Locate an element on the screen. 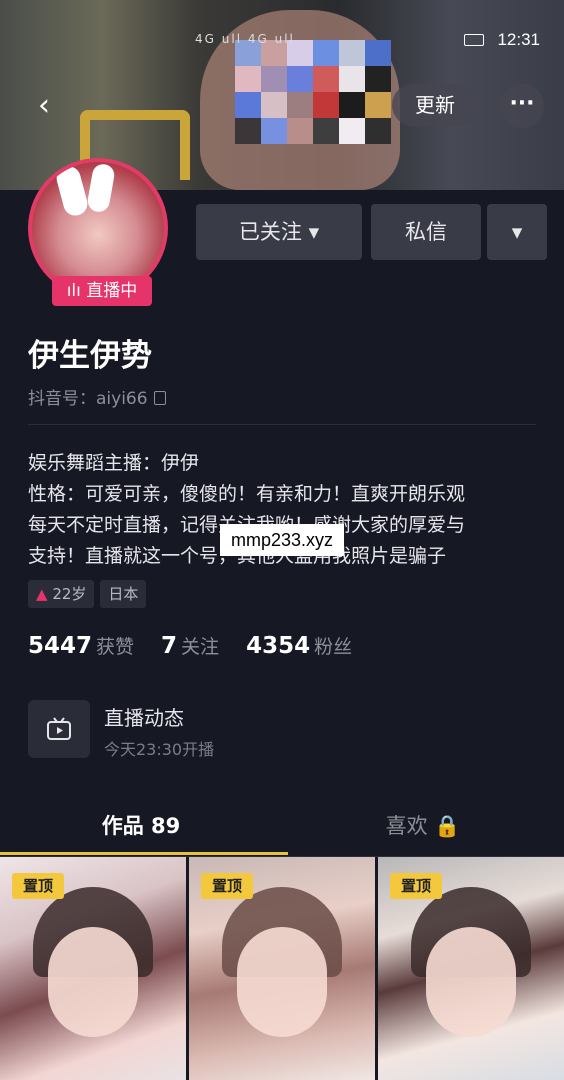 The image size is (564, 1080). dropdown-button: ▾ is located at coordinates (517, 232).